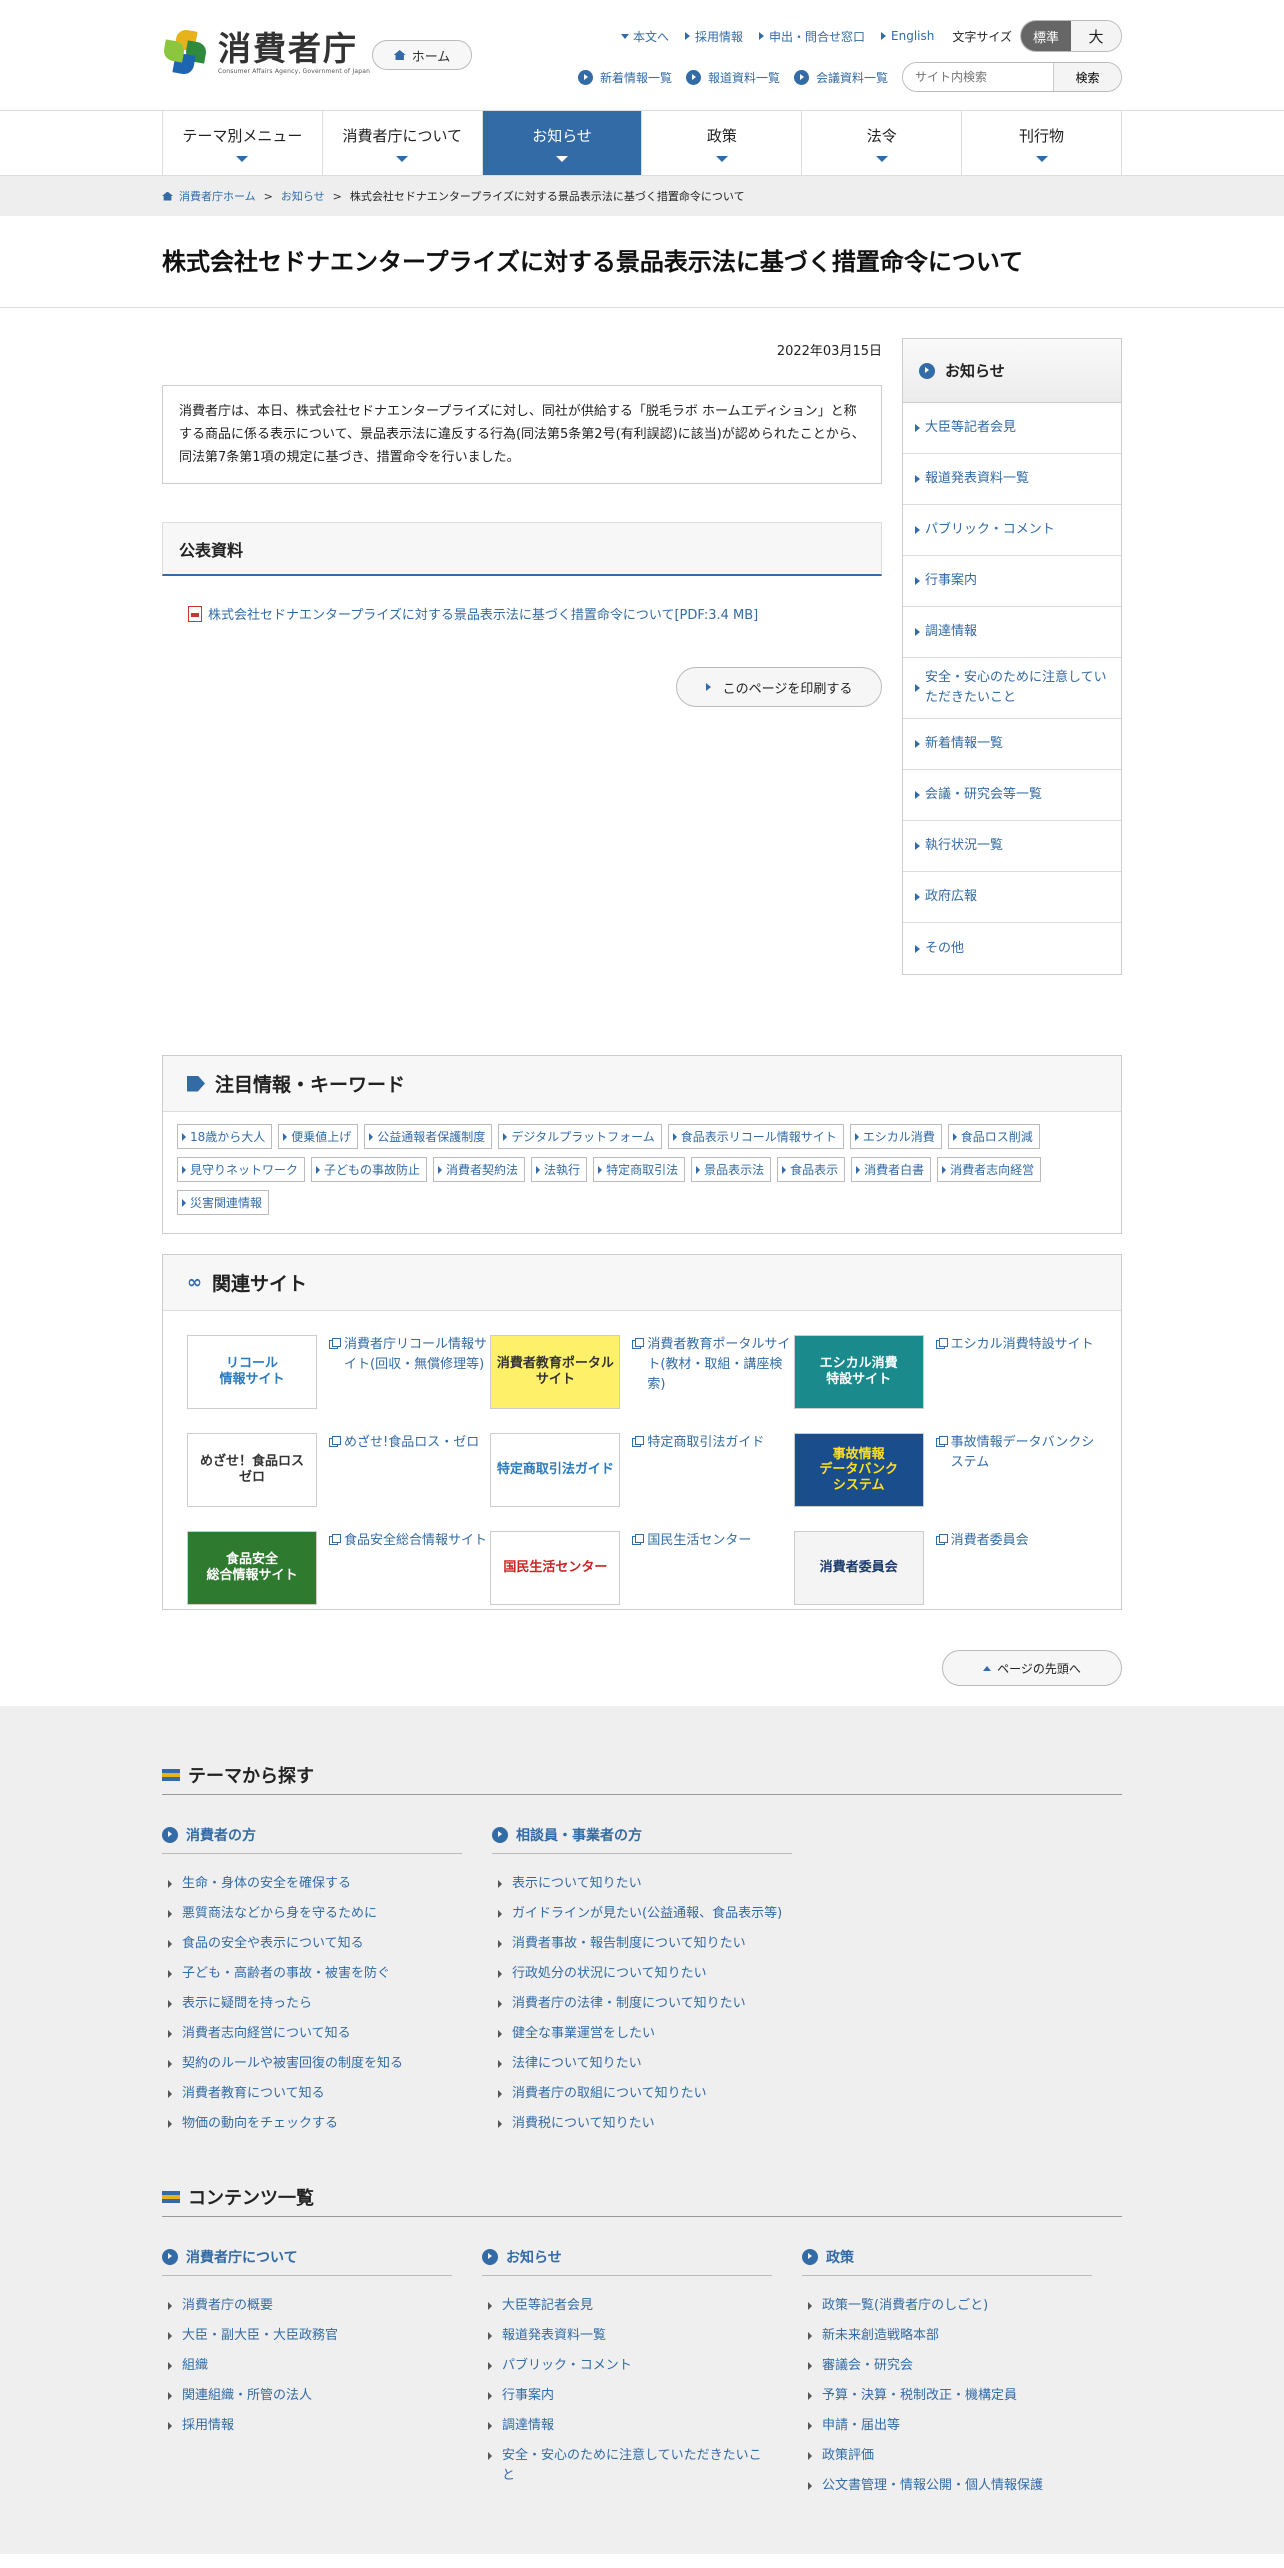 This screenshot has width=1284, height=2568. Describe the element at coordinates (642, 1884) in the screenshot. I see `footer-link: 表示について知りたい` at that location.